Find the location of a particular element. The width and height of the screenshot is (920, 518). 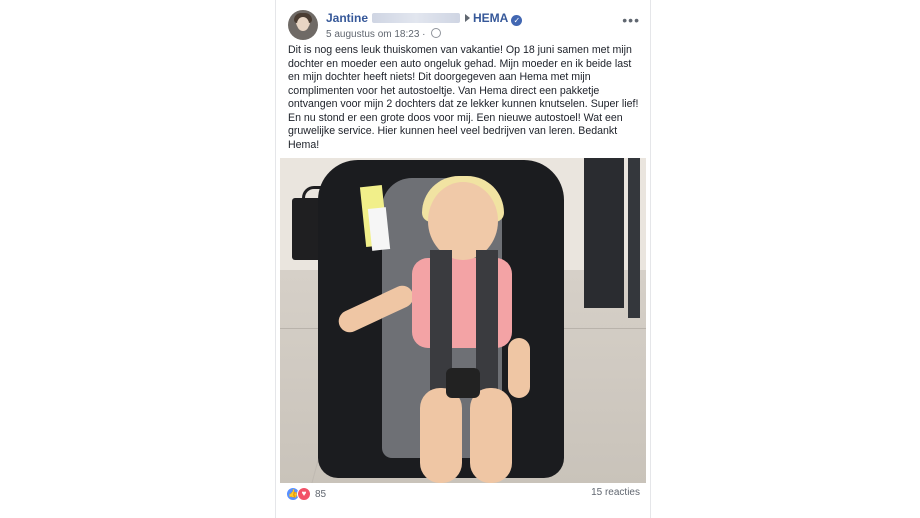

avatar-face is located at coordinates (303, 24).